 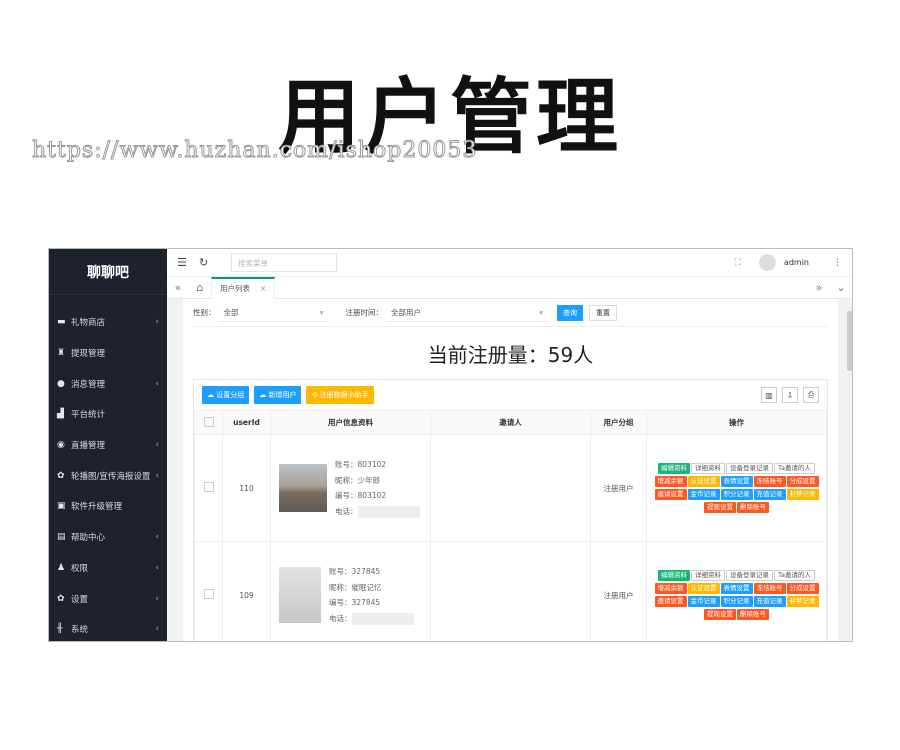 I want to click on reset-button: 重置, so click(x=603, y=312).